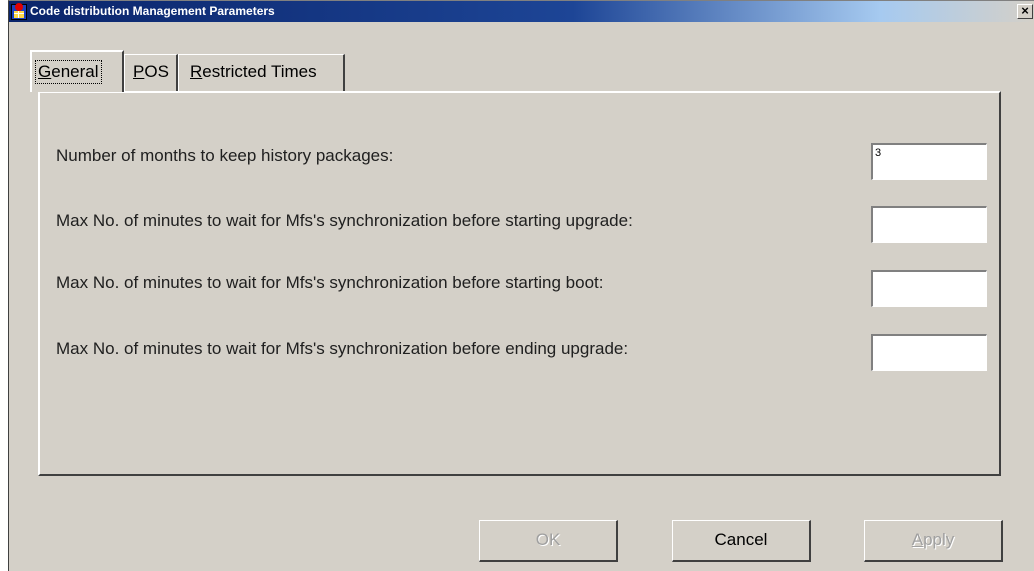  Describe the element at coordinates (152, 11) in the screenshot. I see `window-title: Code distribution Management Parameters` at that location.